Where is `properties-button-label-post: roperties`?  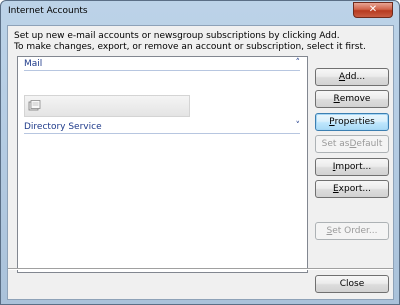 properties-button-label-post: roperties is located at coordinates (354, 122).